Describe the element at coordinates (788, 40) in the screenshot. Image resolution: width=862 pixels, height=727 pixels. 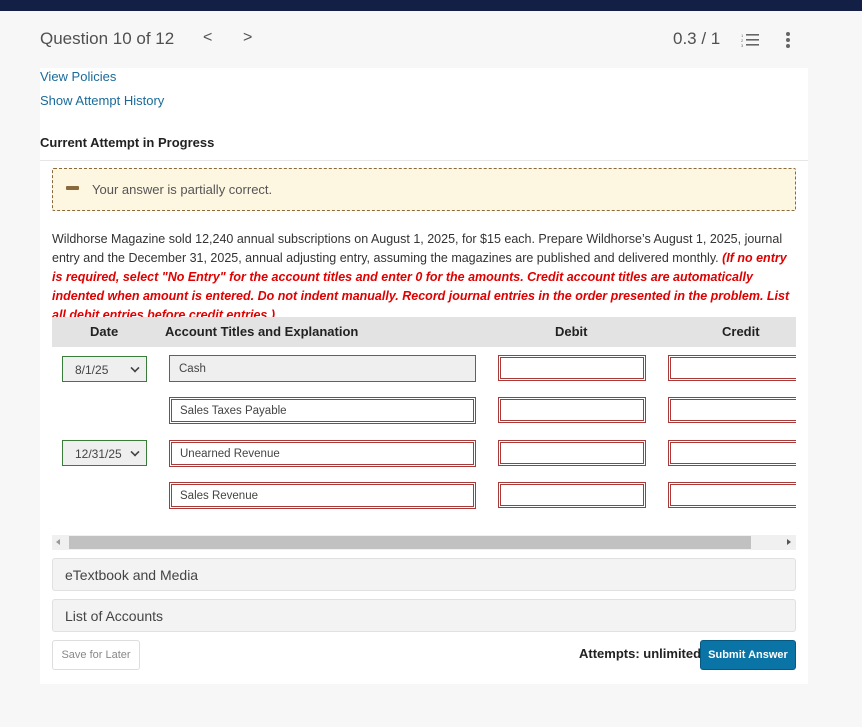
I see `more-vertical-icon` at that location.